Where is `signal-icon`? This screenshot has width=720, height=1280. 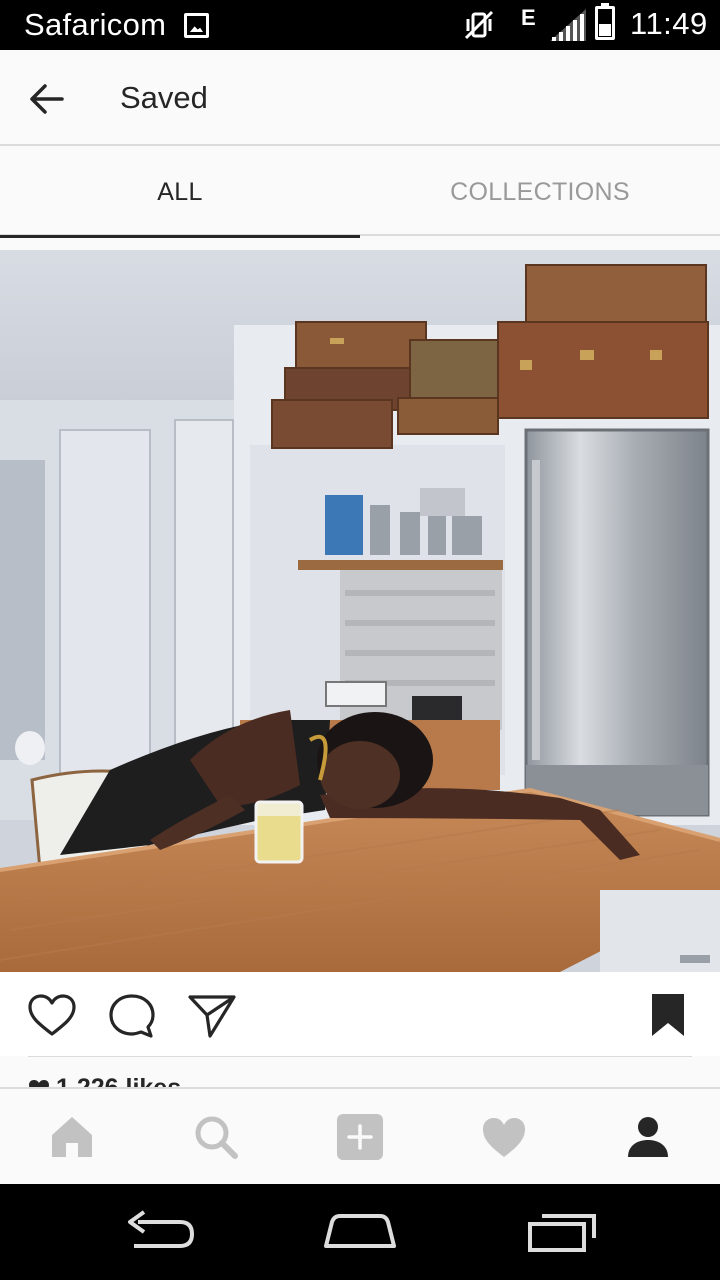
signal-icon is located at coordinates (568, 25).